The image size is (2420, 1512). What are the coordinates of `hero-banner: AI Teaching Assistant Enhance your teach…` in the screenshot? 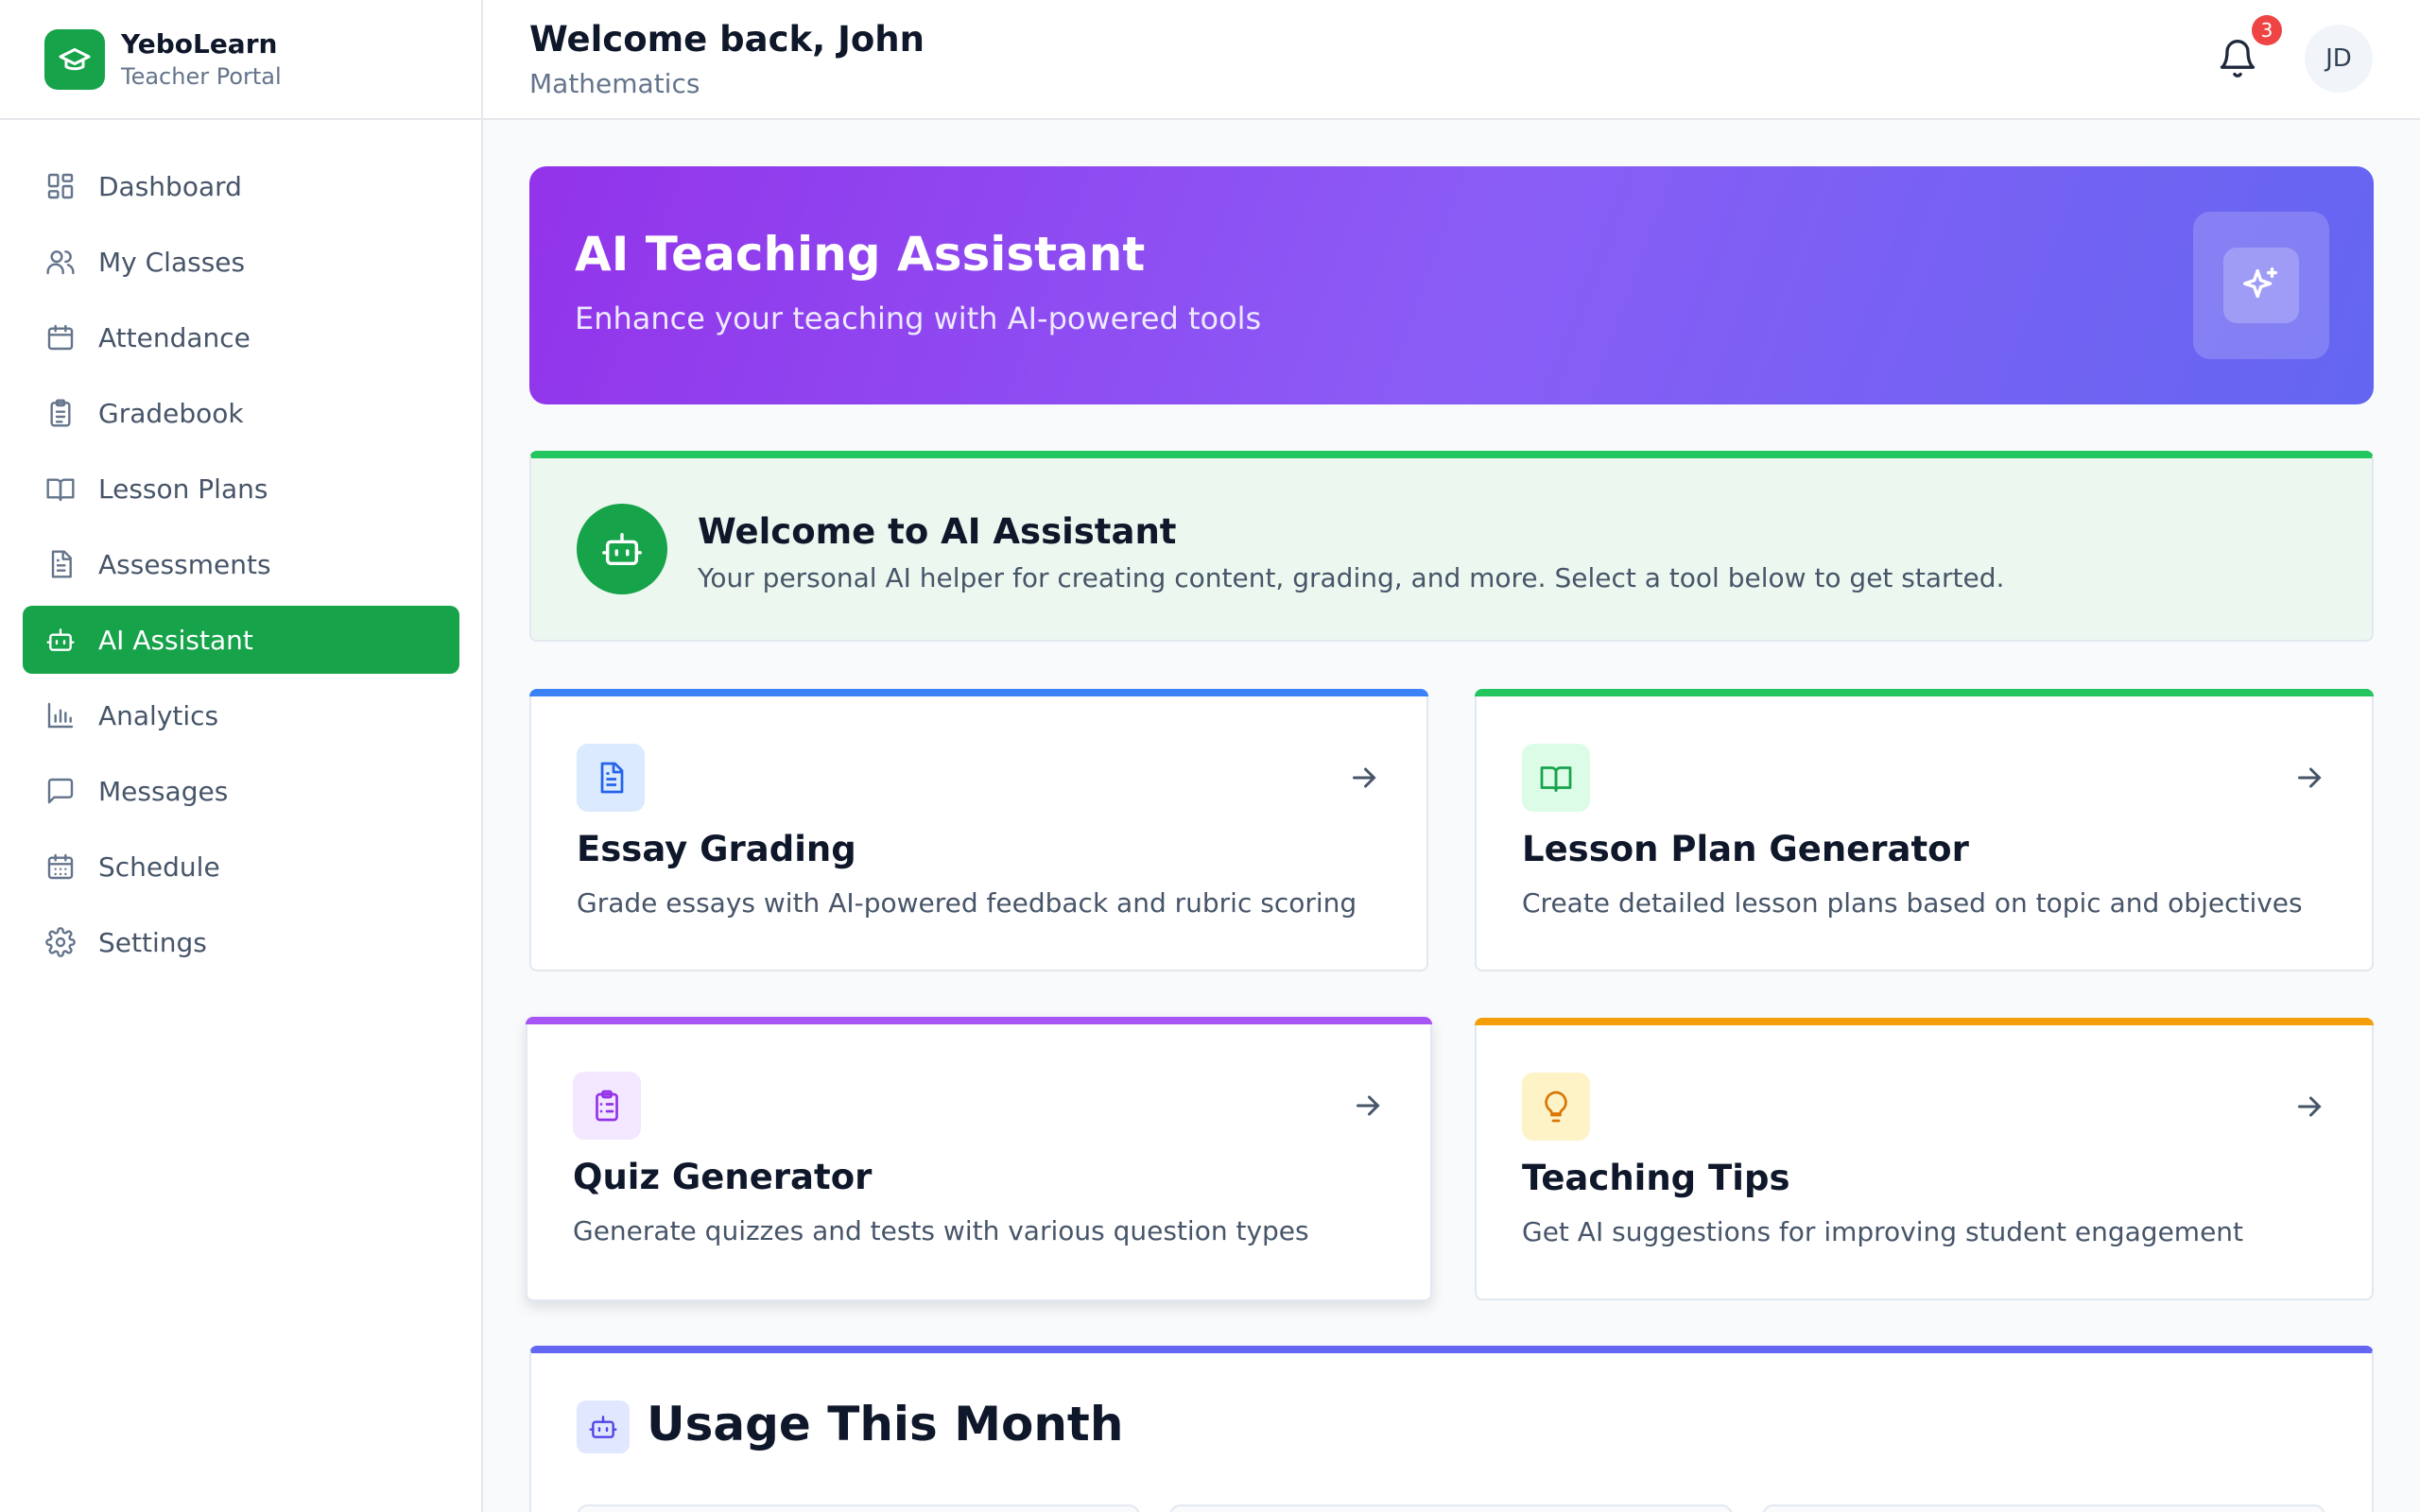 It's located at (1452, 285).